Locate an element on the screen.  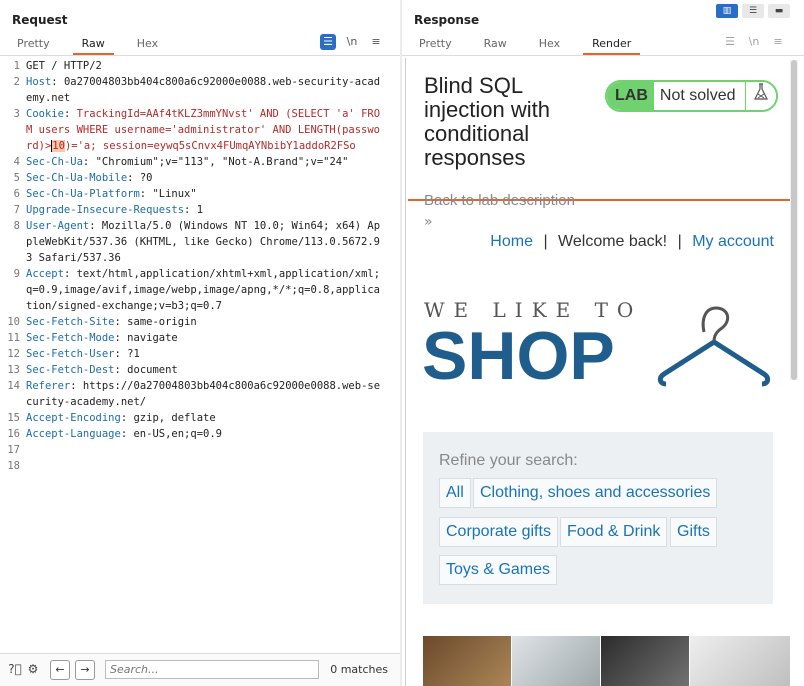
response-tabs: Pretty Raw Hex Render is located at coordinates (532, 45).